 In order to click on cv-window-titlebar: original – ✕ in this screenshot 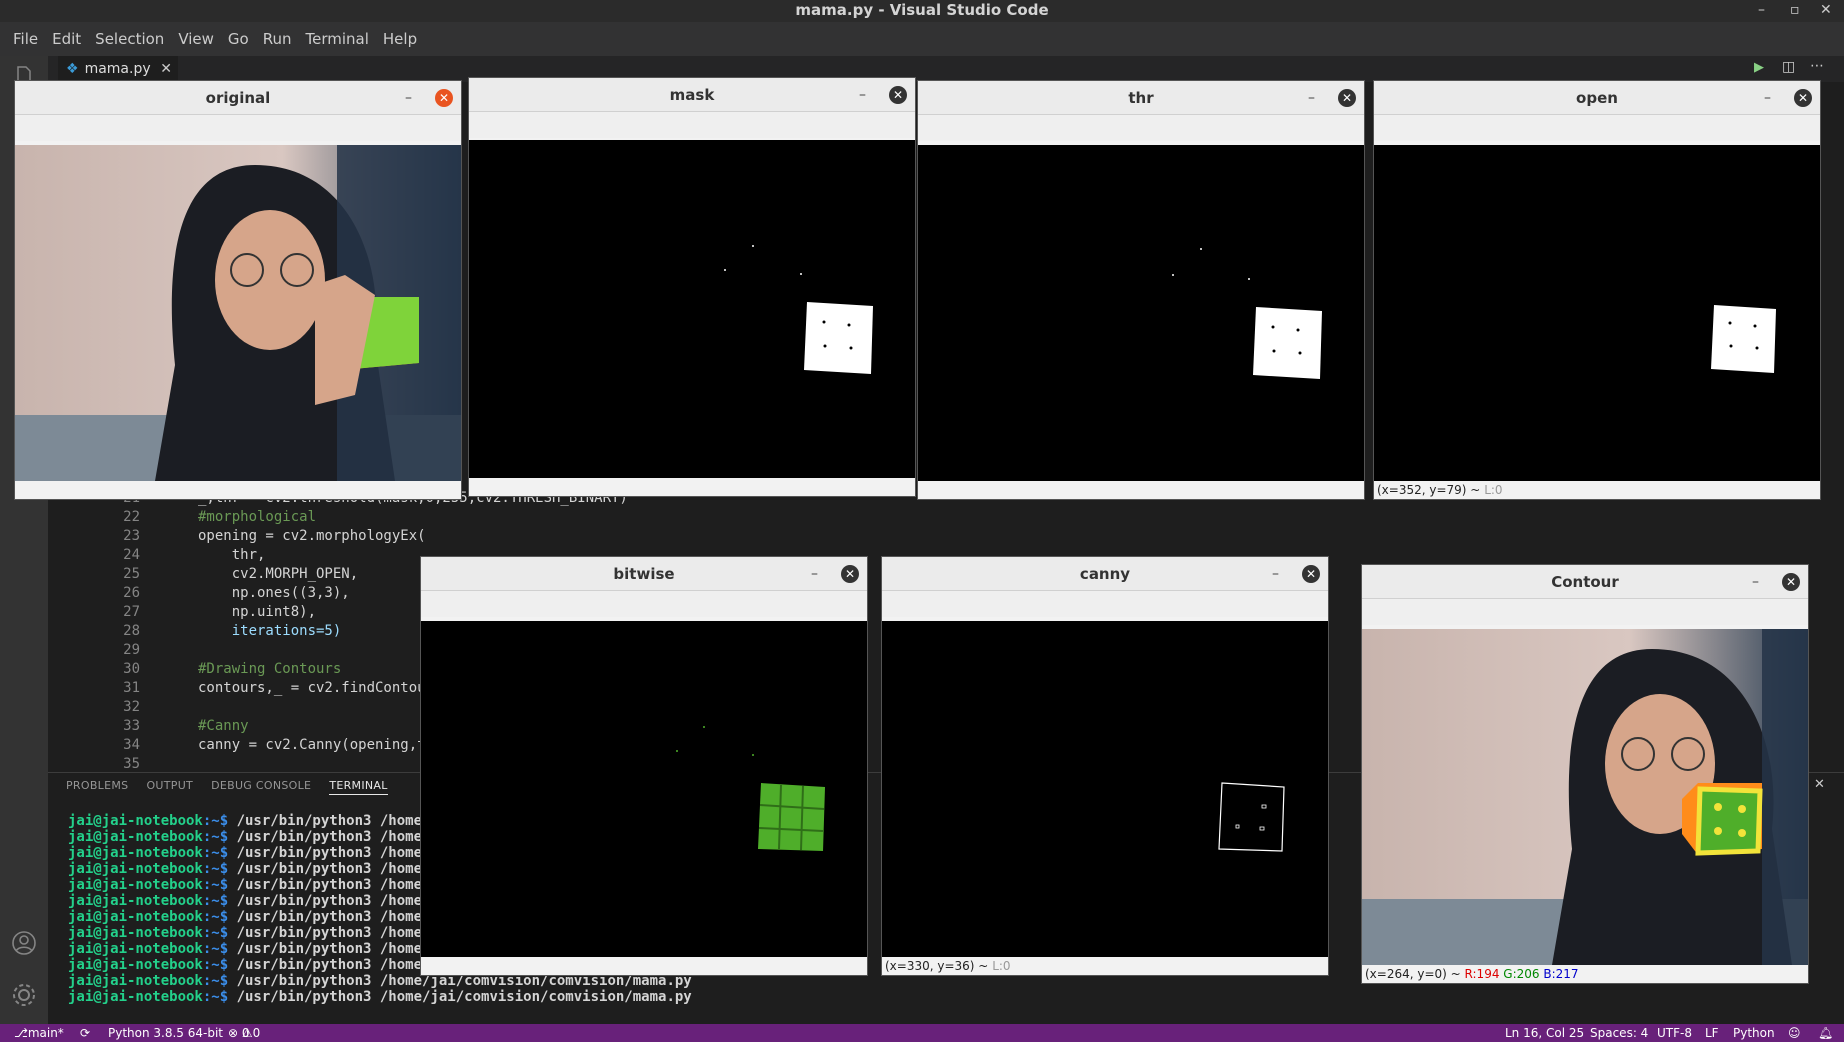, I will do `click(238, 98)`.